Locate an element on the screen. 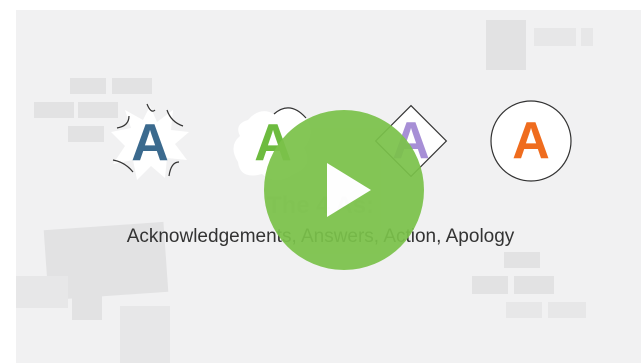 The height and width of the screenshot is (363, 641). badge-apology: A is located at coordinates (531, 141).